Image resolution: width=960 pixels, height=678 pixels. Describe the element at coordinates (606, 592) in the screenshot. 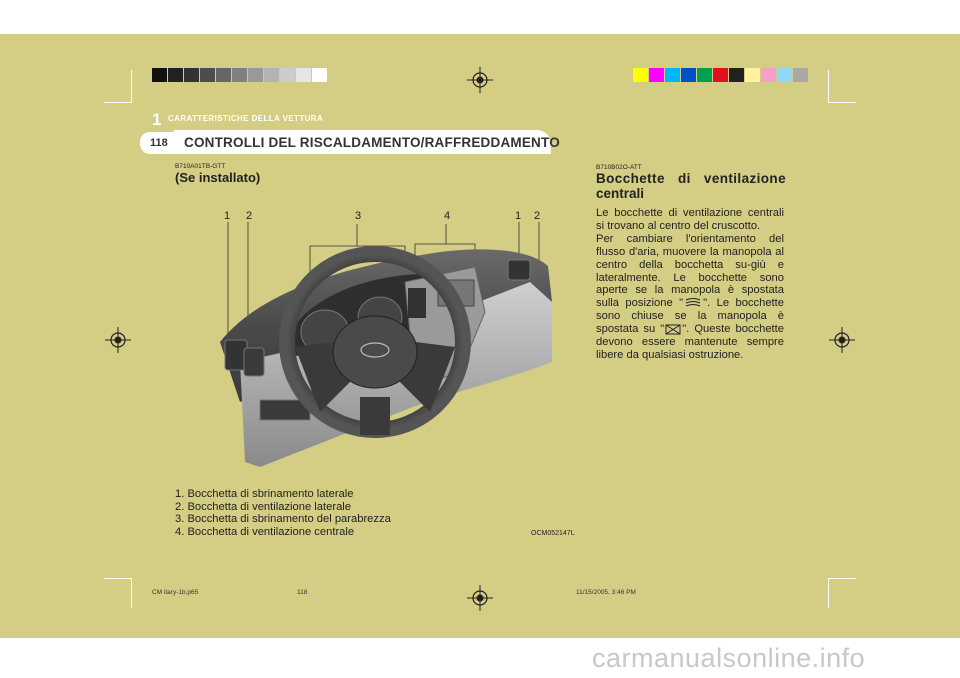

I see `footer-date: 11/15/2005, 3:46 PM` at that location.